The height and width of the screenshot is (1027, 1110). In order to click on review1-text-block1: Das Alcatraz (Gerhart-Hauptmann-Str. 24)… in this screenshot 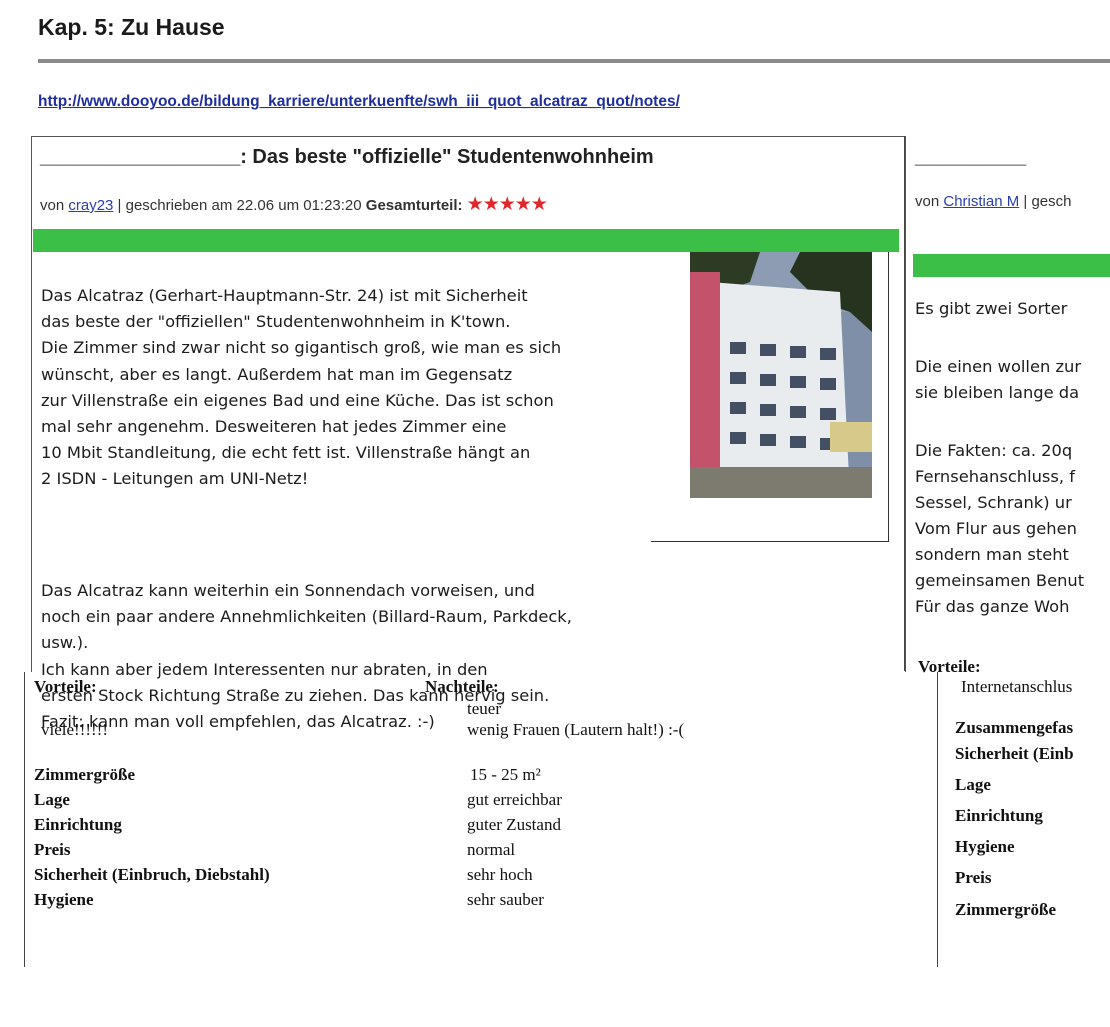, I will do `click(301, 387)`.